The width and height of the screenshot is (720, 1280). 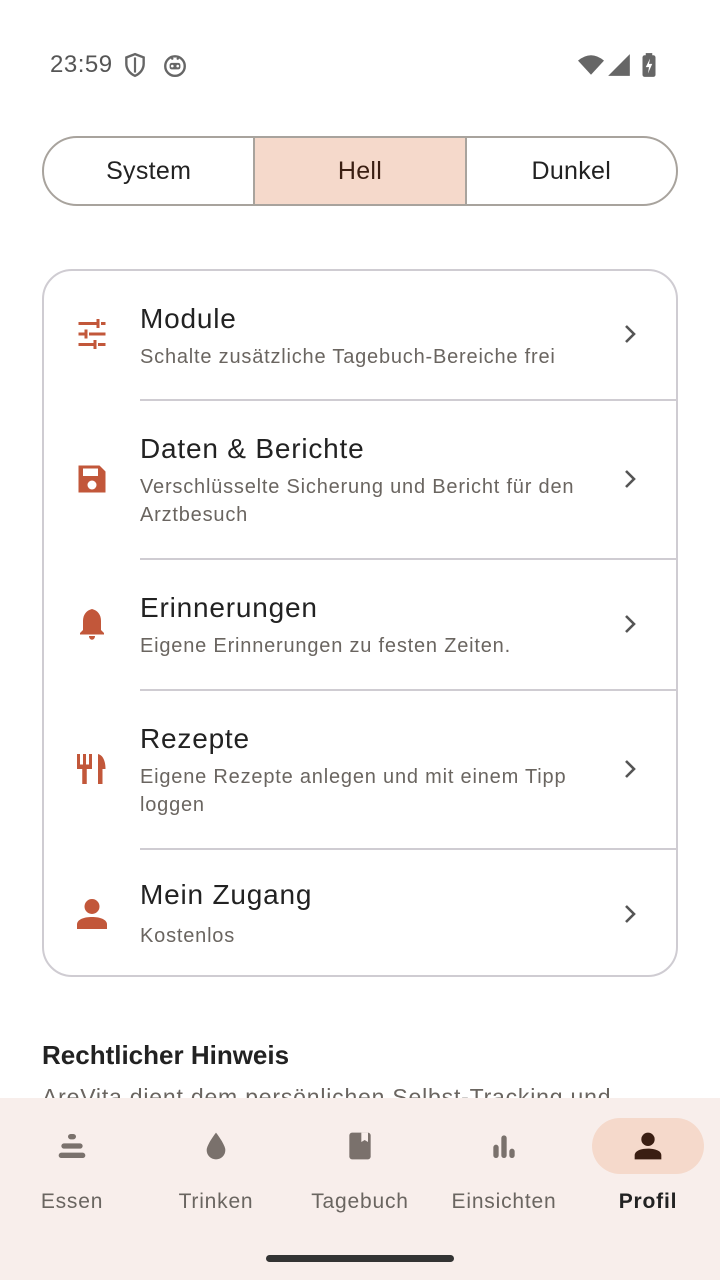 I want to click on nav-label: Essen, so click(x=72, y=1201).